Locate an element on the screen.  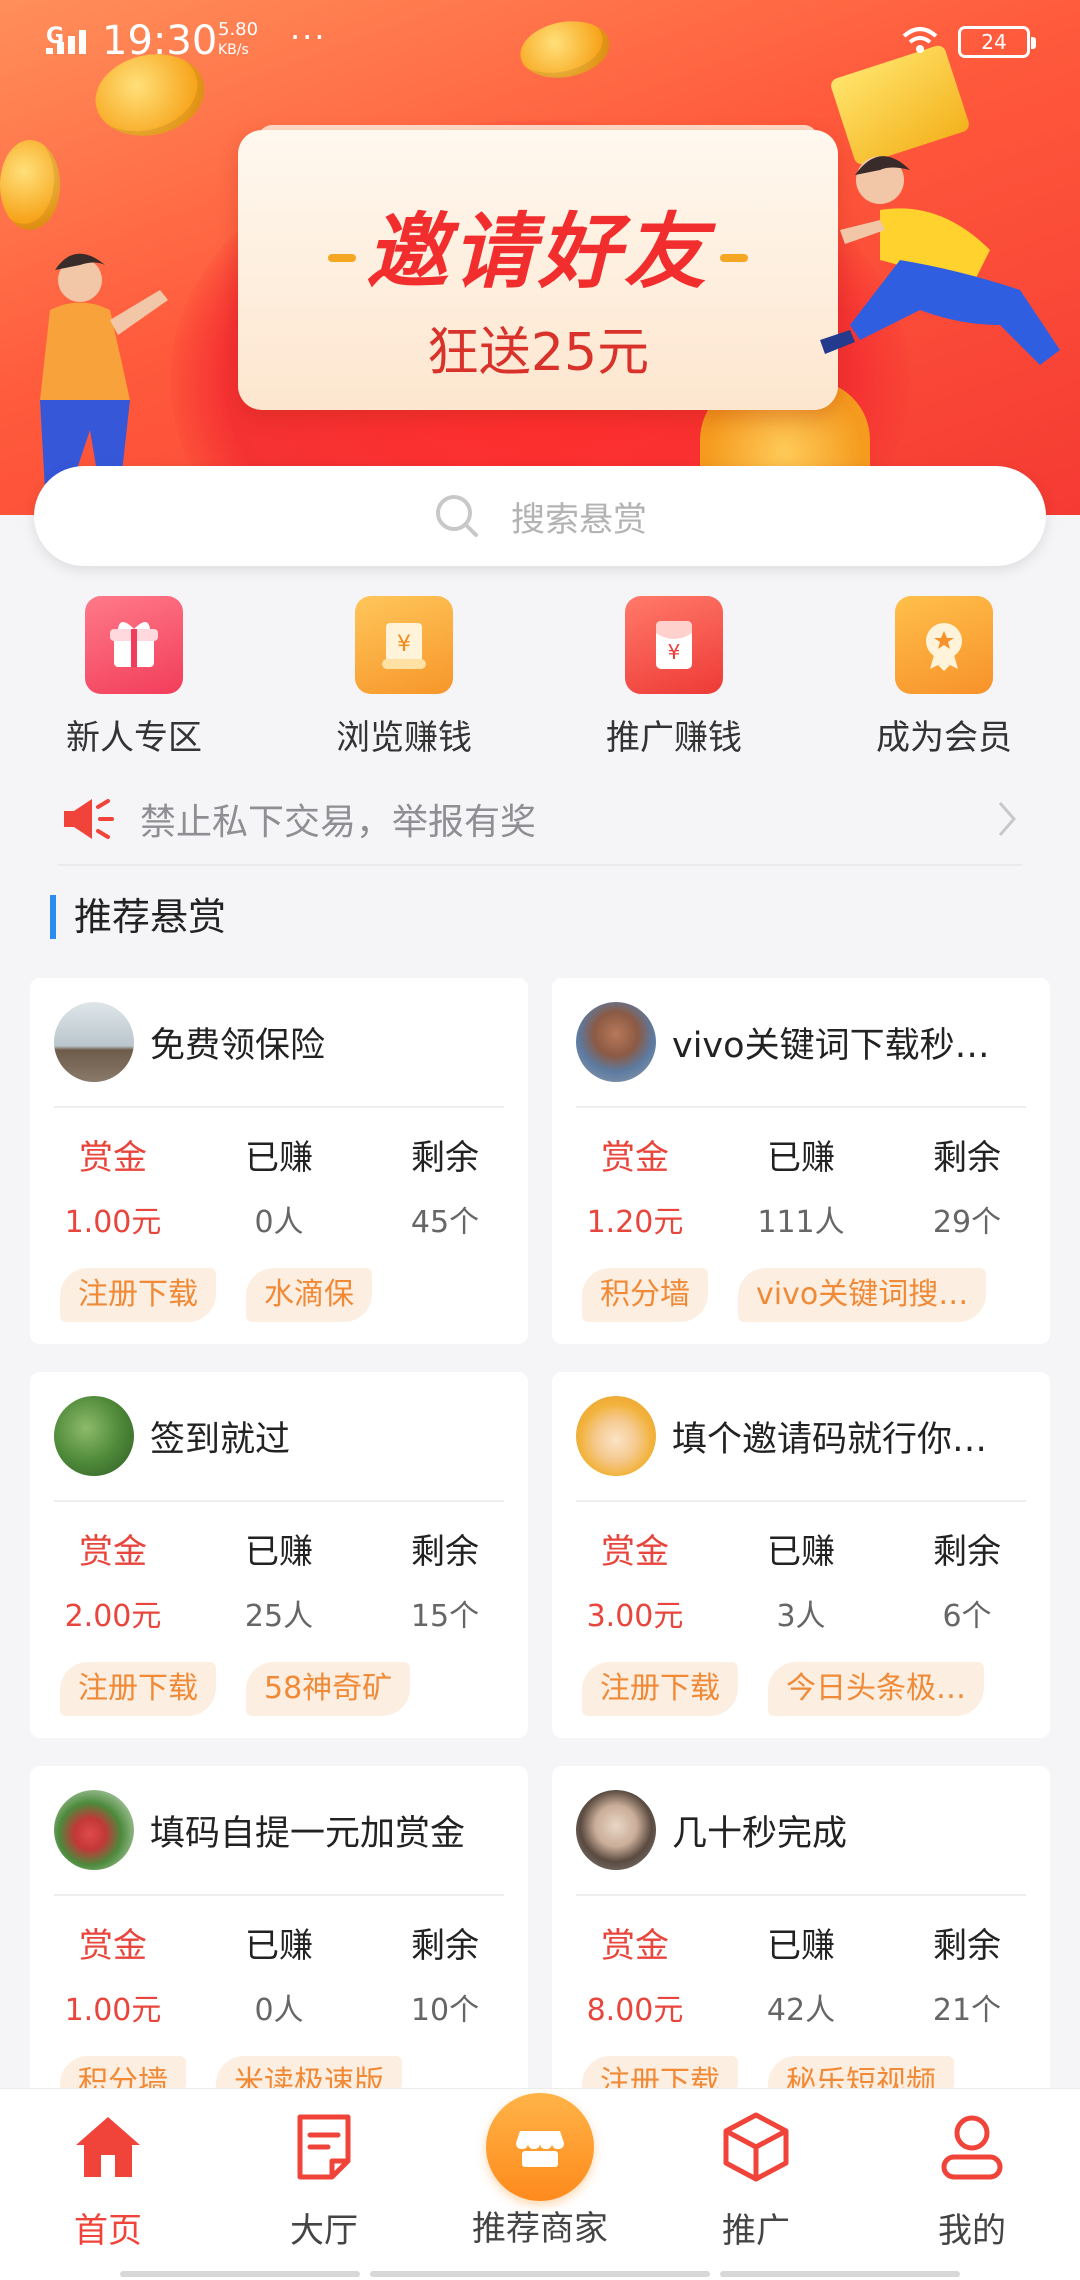
task-stats: 赏金 8.00元 已赚 42人 剩余 21个 is located at coordinates (801, 1973).